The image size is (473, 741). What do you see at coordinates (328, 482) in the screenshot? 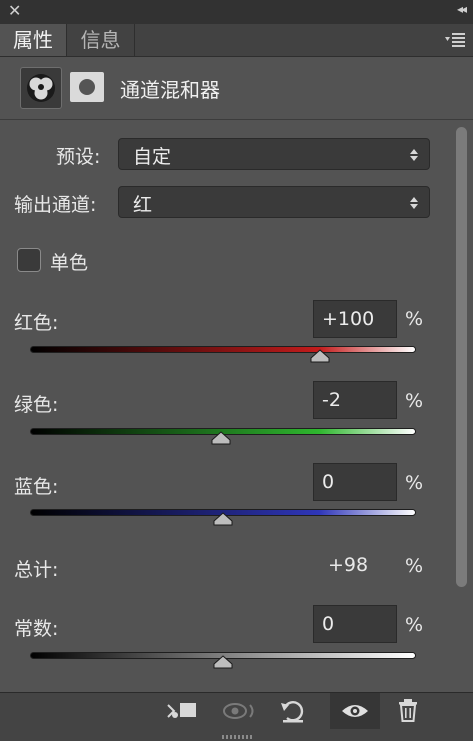
I see `blue-value: 0` at bounding box center [328, 482].